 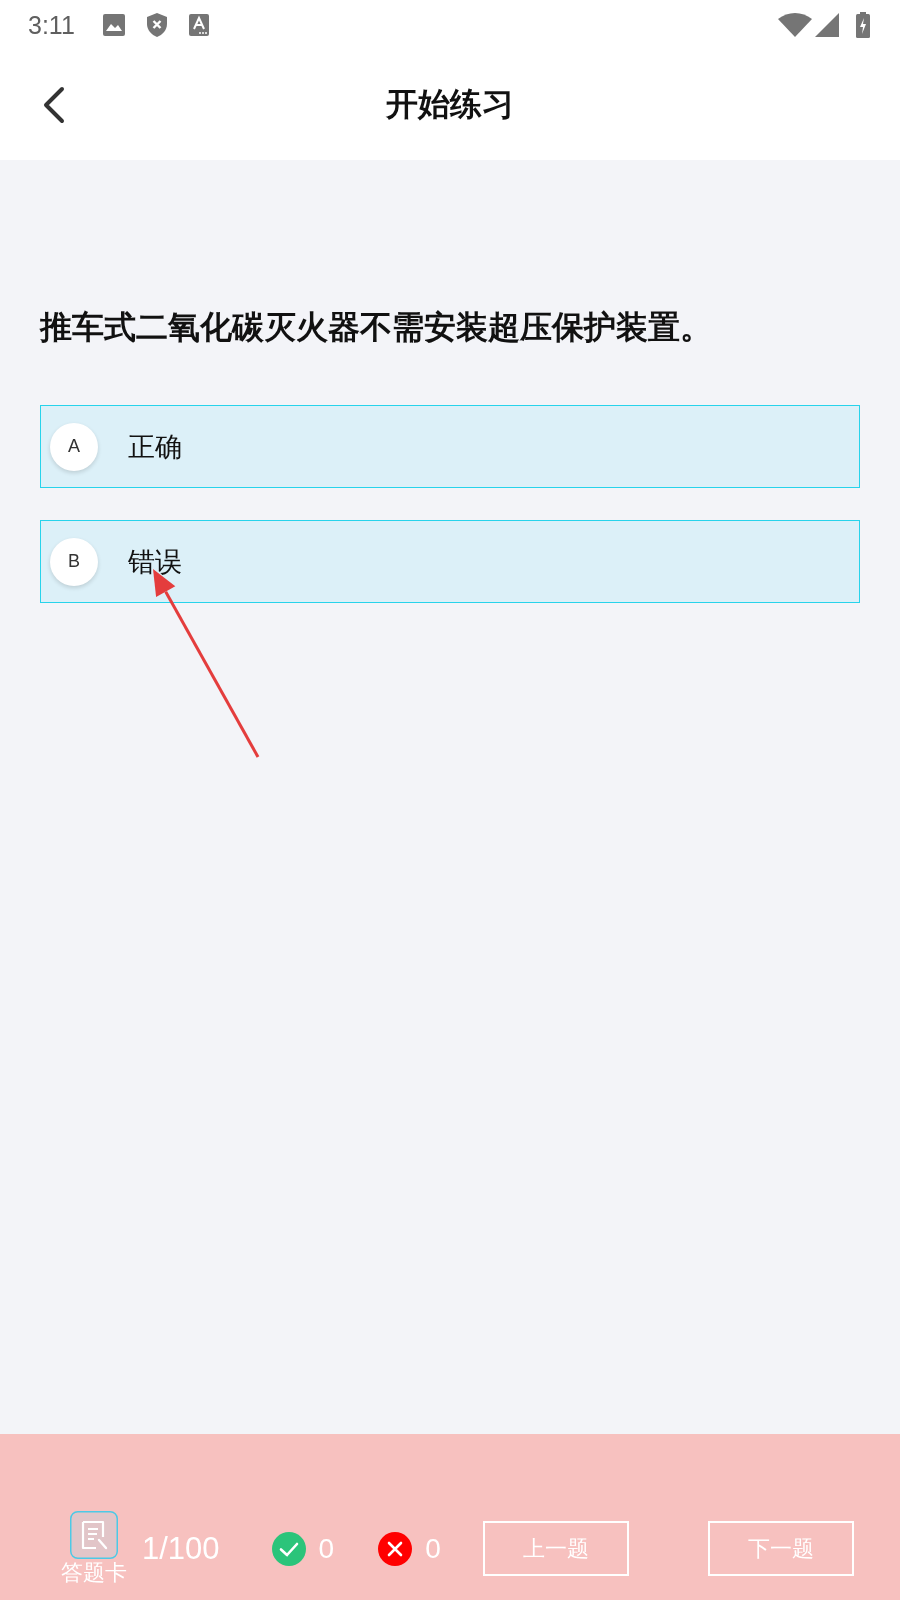 What do you see at coordinates (376, 327) in the screenshot?
I see `question-text: 推车式二氧化碳灭火器不需安装超压保护装置。` at bounding box center [376, 327].